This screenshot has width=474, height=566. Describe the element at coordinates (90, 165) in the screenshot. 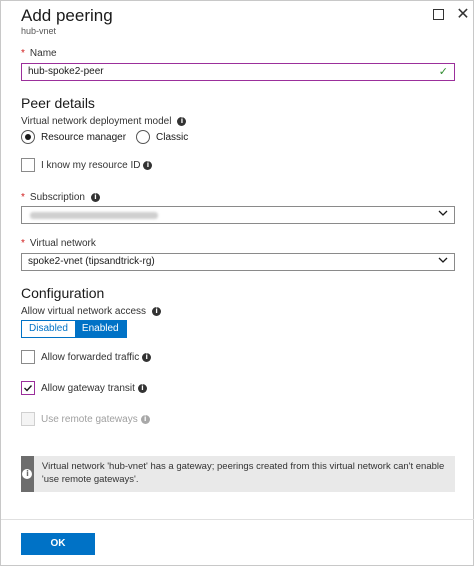

I see `resource-id-label: I know my resource ID` at that location.